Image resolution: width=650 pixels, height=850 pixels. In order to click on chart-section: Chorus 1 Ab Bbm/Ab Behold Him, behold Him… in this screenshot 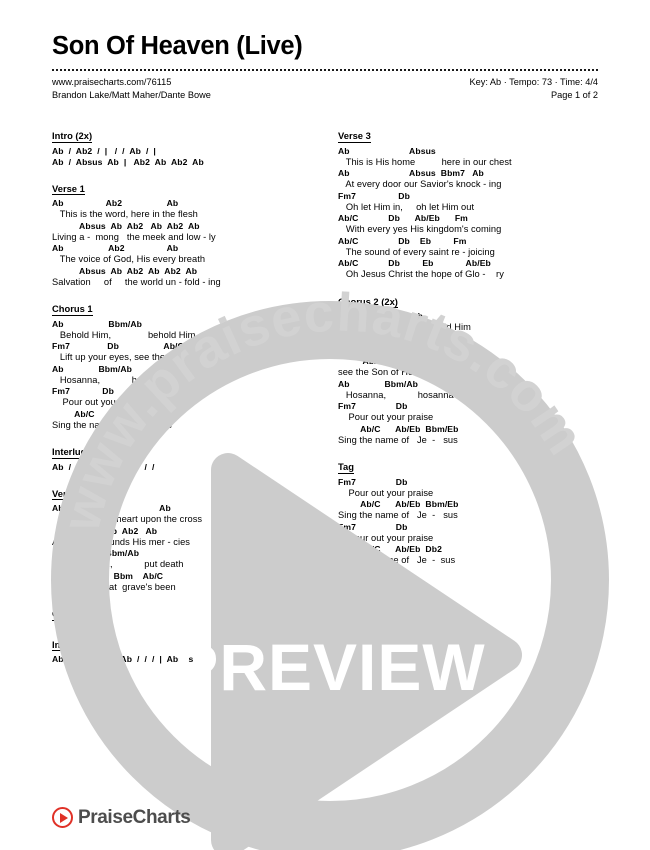, I will do `click(182, 365)`.